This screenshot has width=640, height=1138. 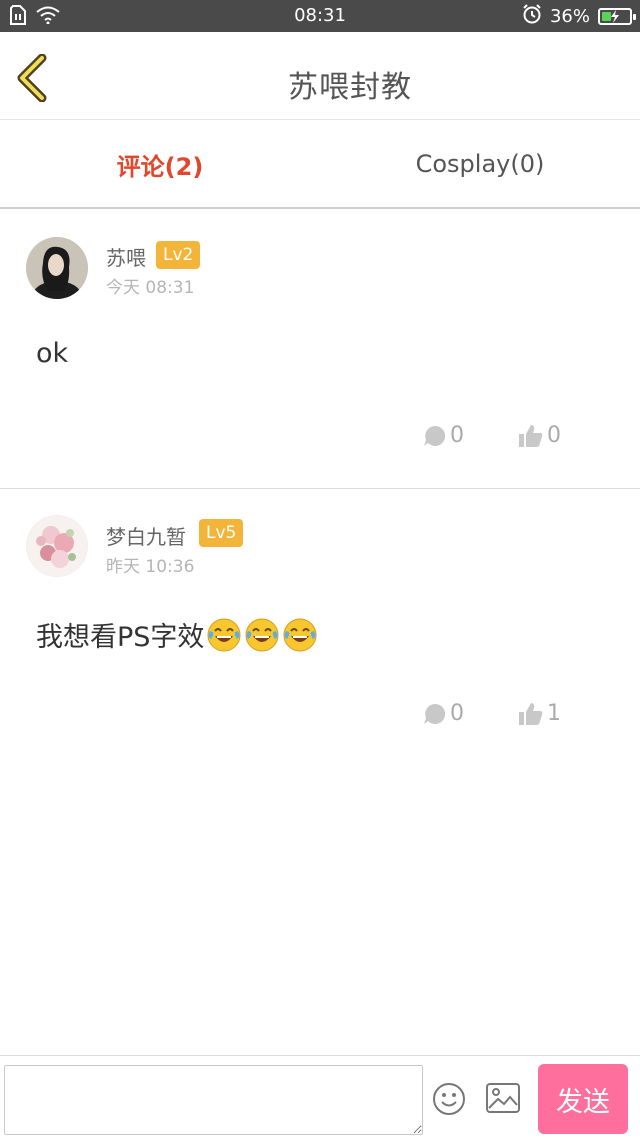 What do you see at coordinates (213, 1100) in the screenshot?
I see `comment-input` at bounding box center [213, 1100].